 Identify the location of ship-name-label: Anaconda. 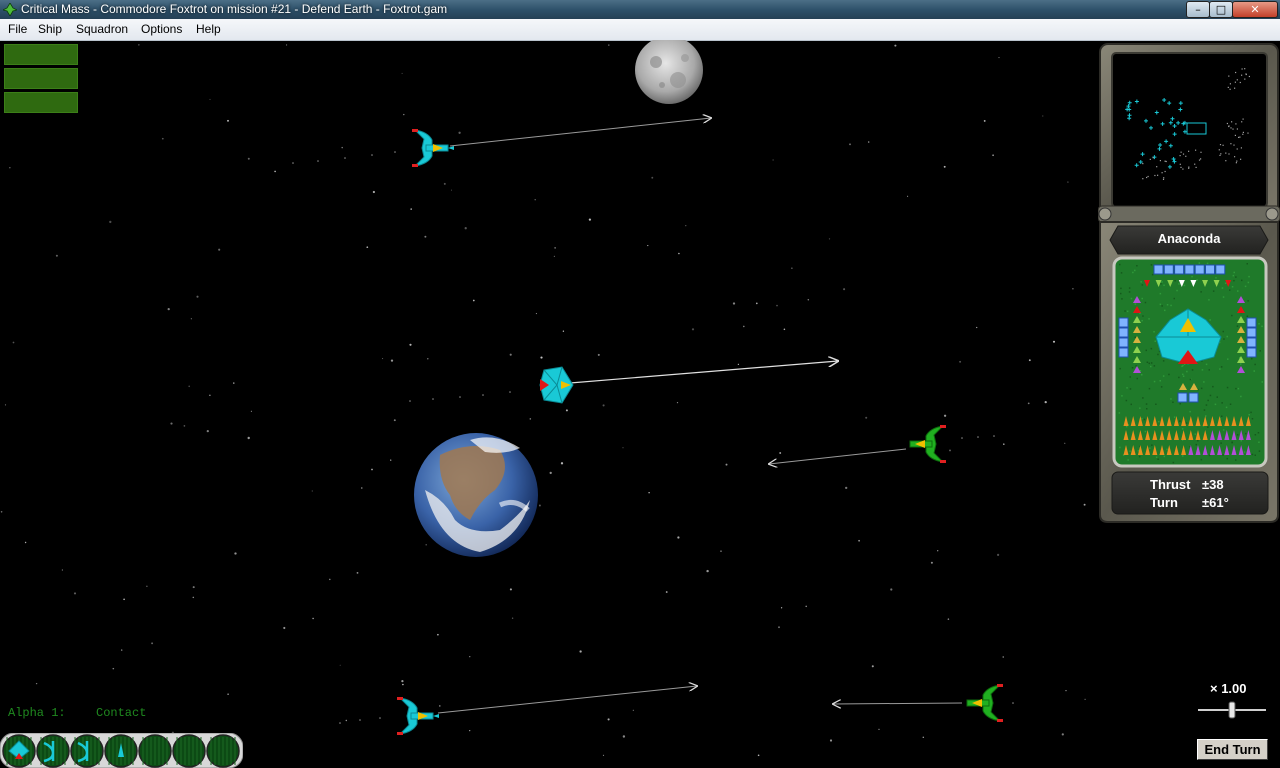
(1189, 238).